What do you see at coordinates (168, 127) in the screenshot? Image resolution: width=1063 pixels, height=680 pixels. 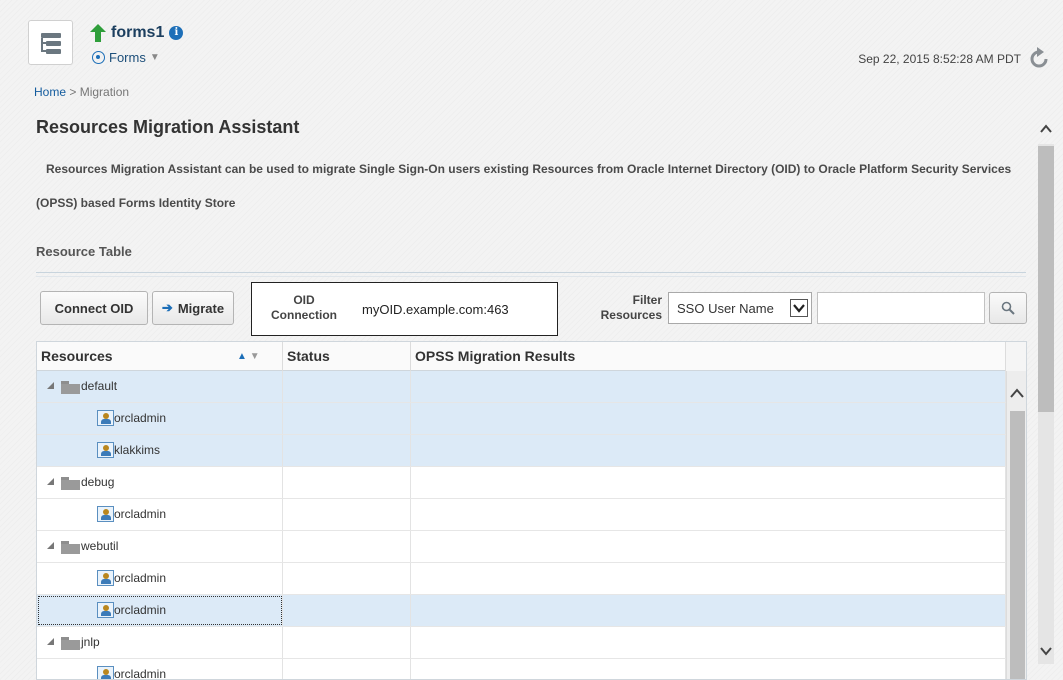 I see `page-title: Resources Migration Assistant` at bounding box center [168, 127].